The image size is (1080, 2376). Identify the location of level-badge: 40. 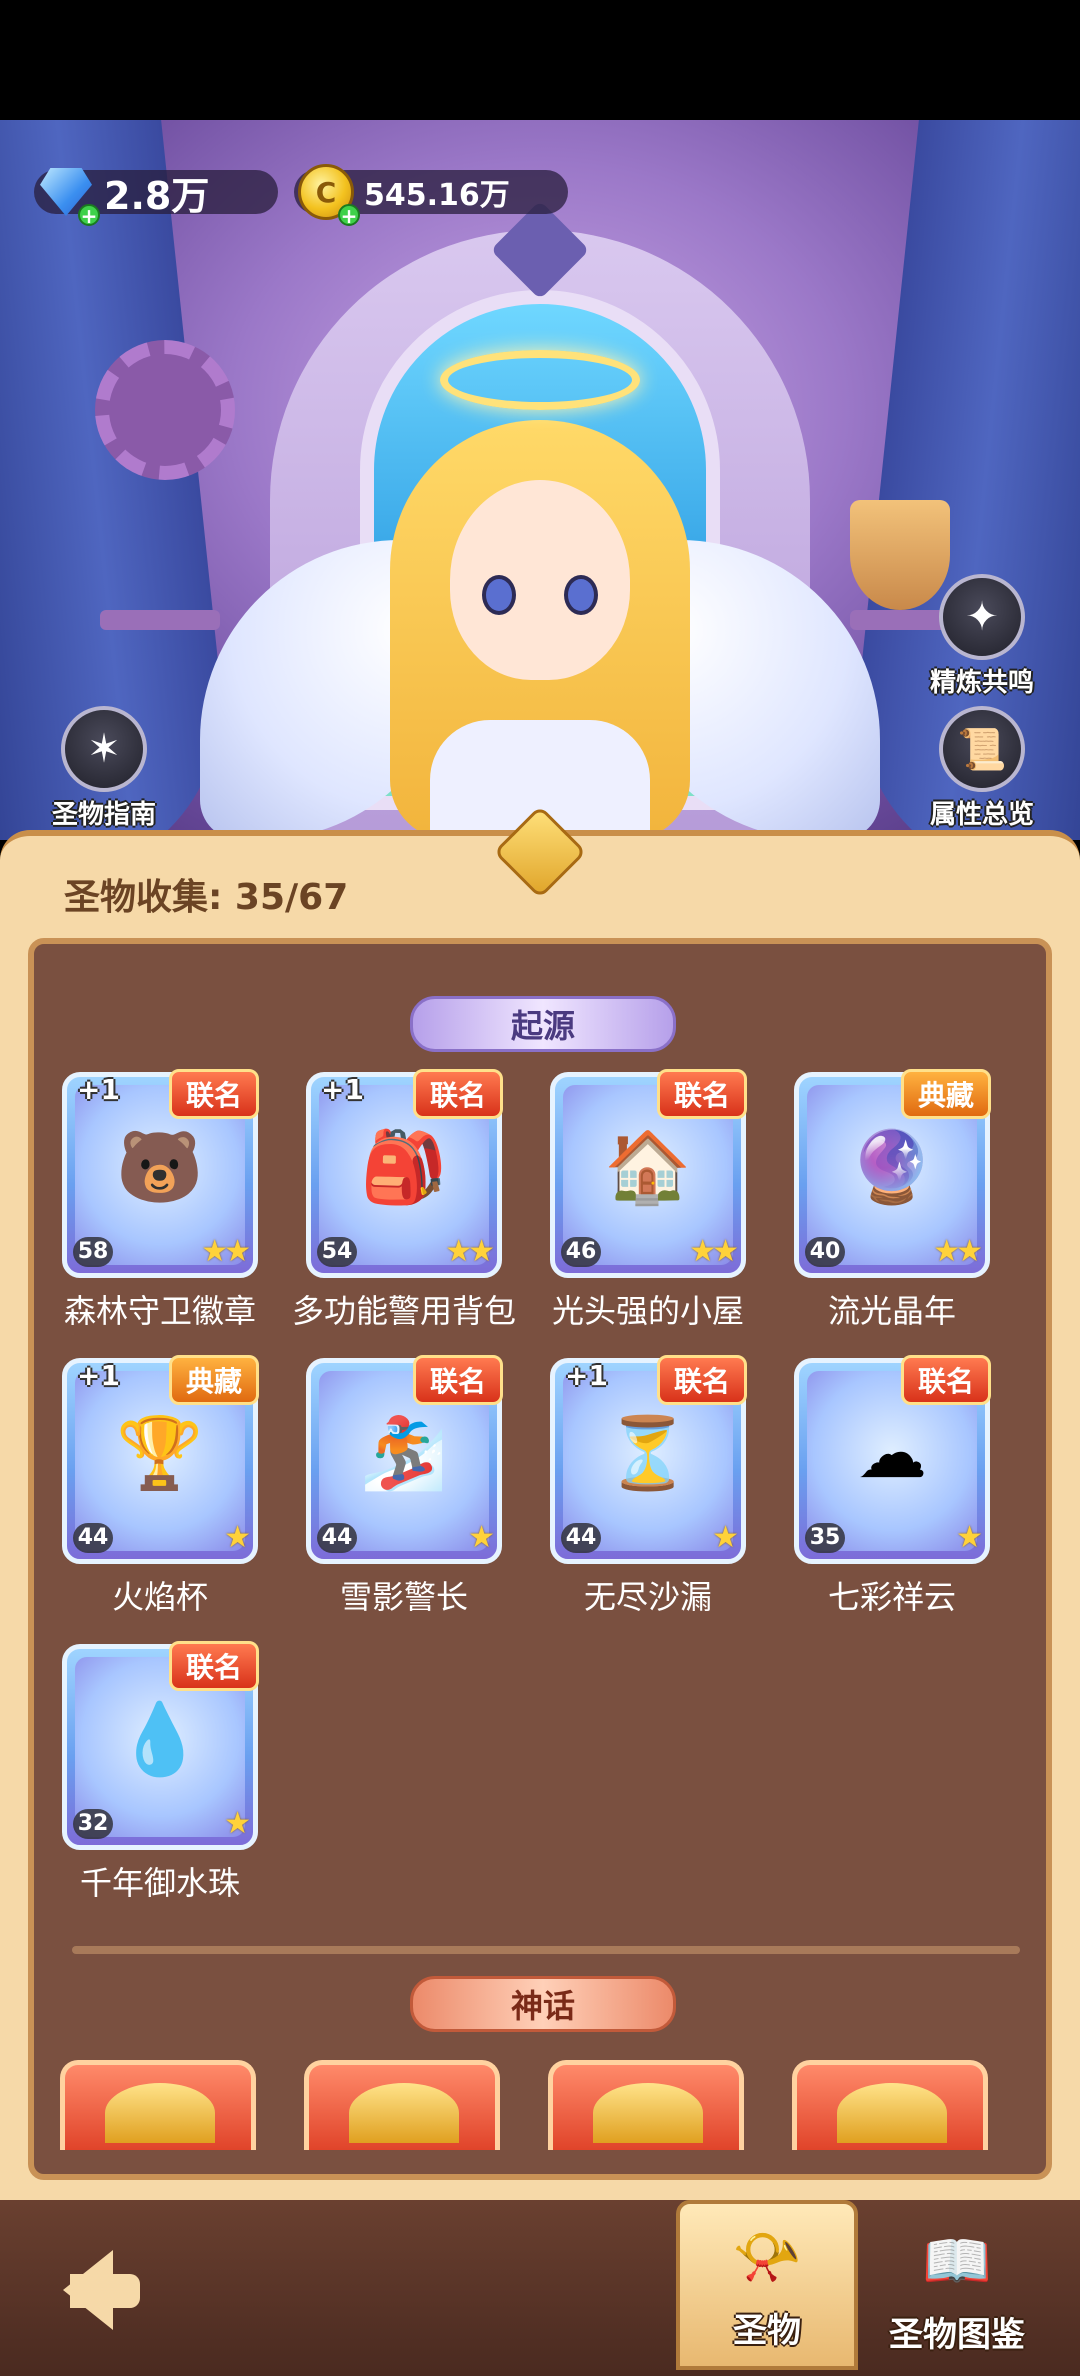
(825, 1252).